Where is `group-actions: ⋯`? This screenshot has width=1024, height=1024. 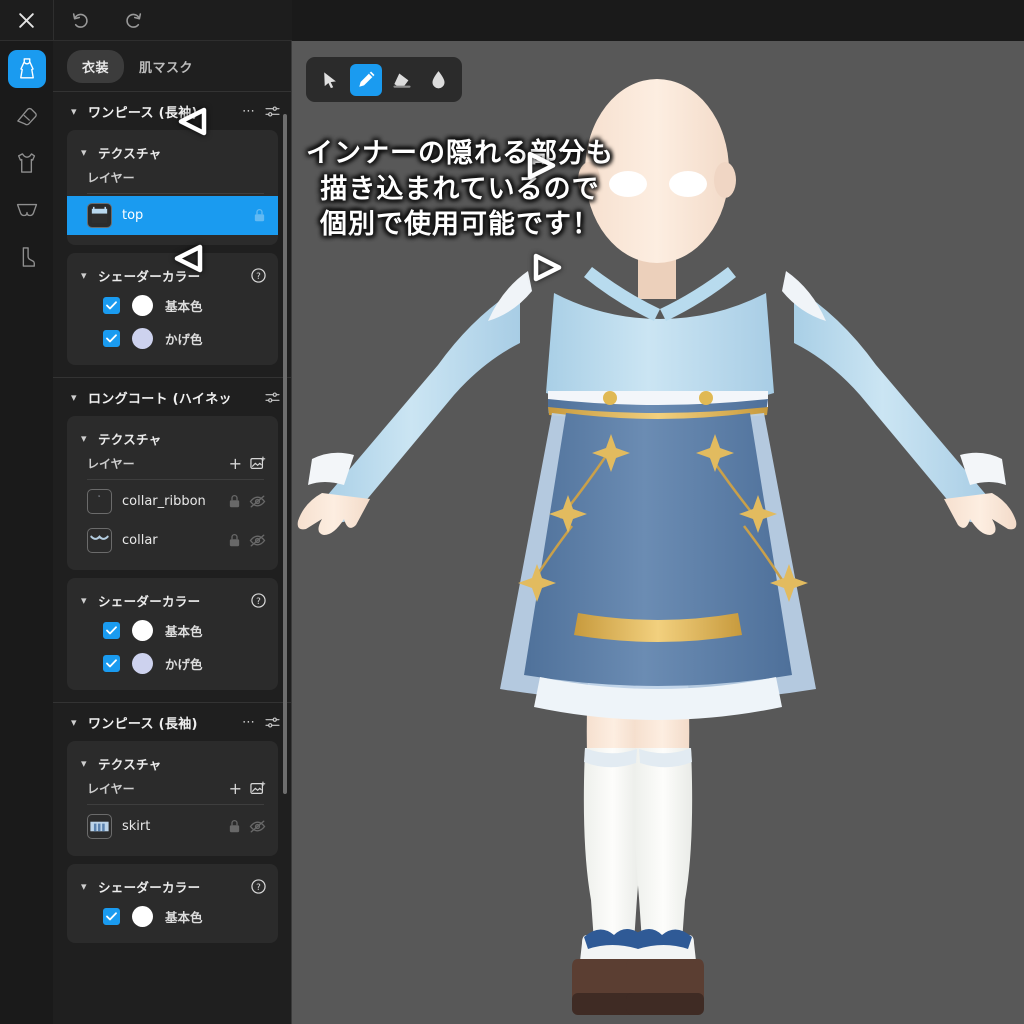 group-actions: ⋯ is located at coordinates (261, 722).